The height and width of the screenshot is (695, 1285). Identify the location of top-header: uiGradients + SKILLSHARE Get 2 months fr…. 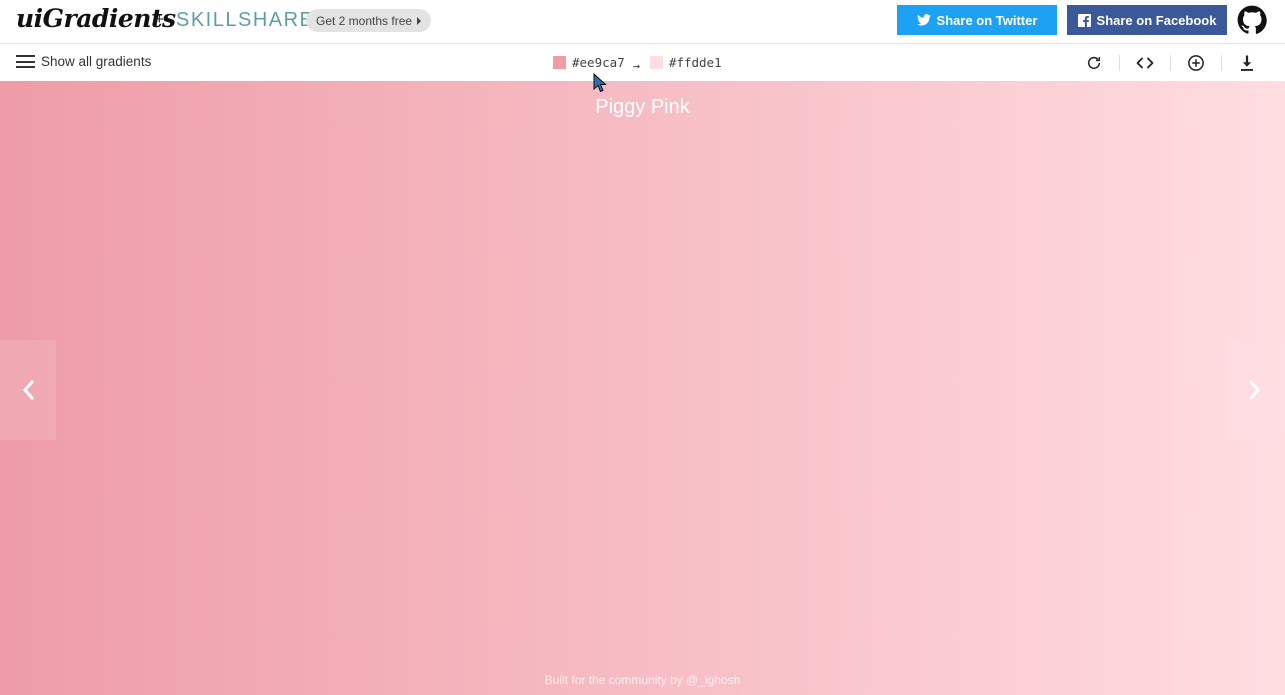
(642, 22).